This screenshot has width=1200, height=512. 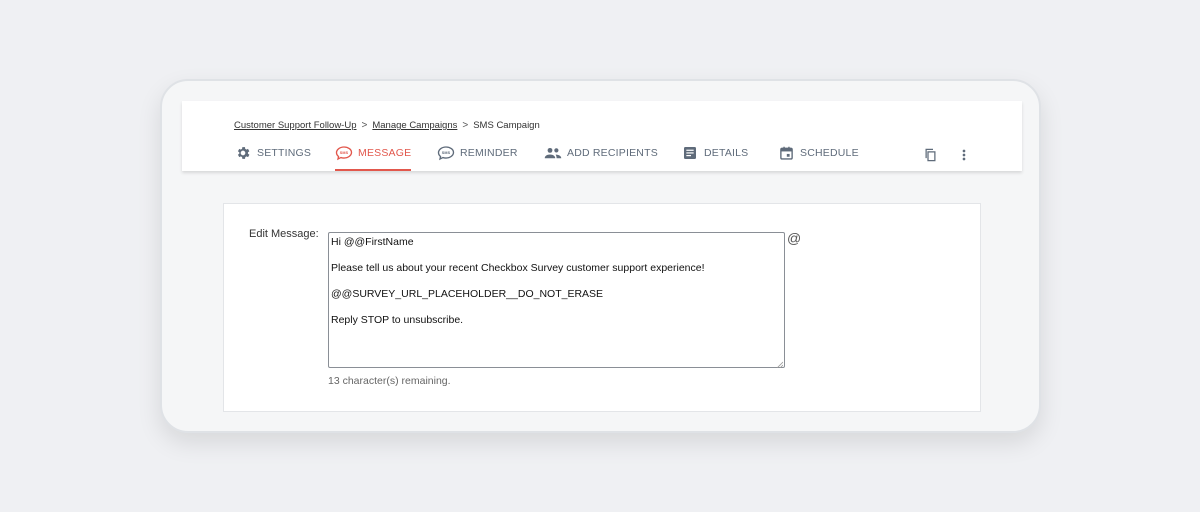 What do you see at coordinates (506, 125) in the screenshot?
I see `breadcrumb-current: SMS Campaign` at bounding box center [506, 125].